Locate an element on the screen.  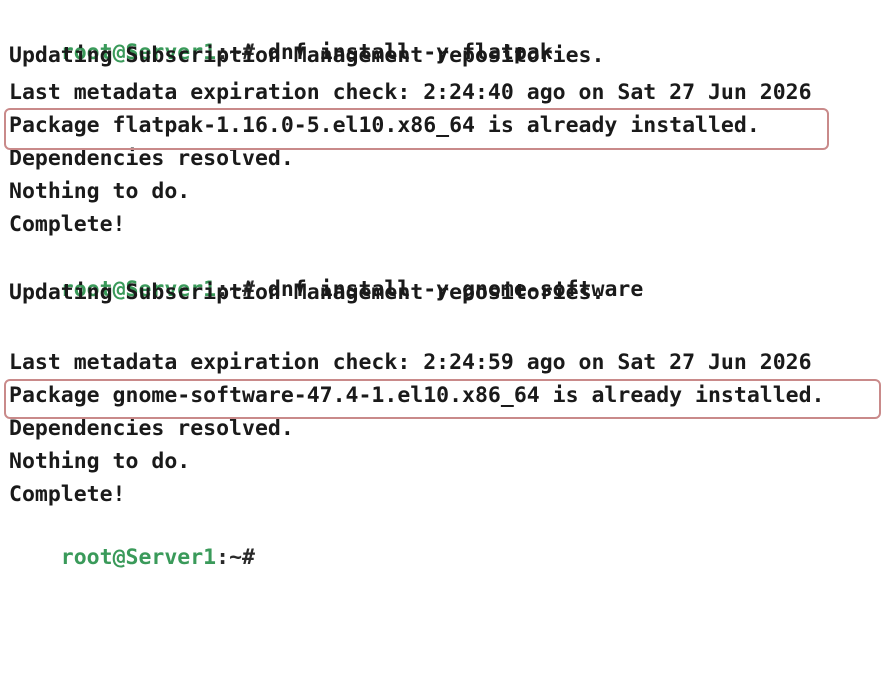
terminal-prompt-line: root@Server1:~# dnf install -y flatpak is located at coordinates (281, 36).